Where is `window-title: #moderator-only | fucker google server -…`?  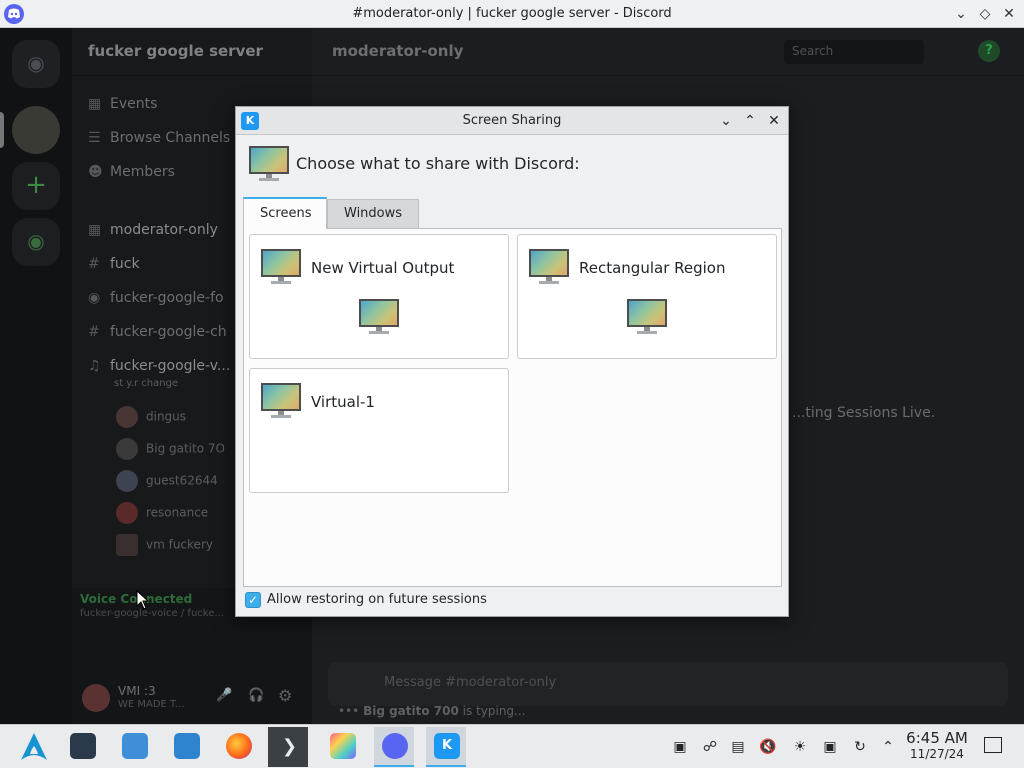
window-title: #moderator-only | fucker google server -… is located at coordinates (512, 13).